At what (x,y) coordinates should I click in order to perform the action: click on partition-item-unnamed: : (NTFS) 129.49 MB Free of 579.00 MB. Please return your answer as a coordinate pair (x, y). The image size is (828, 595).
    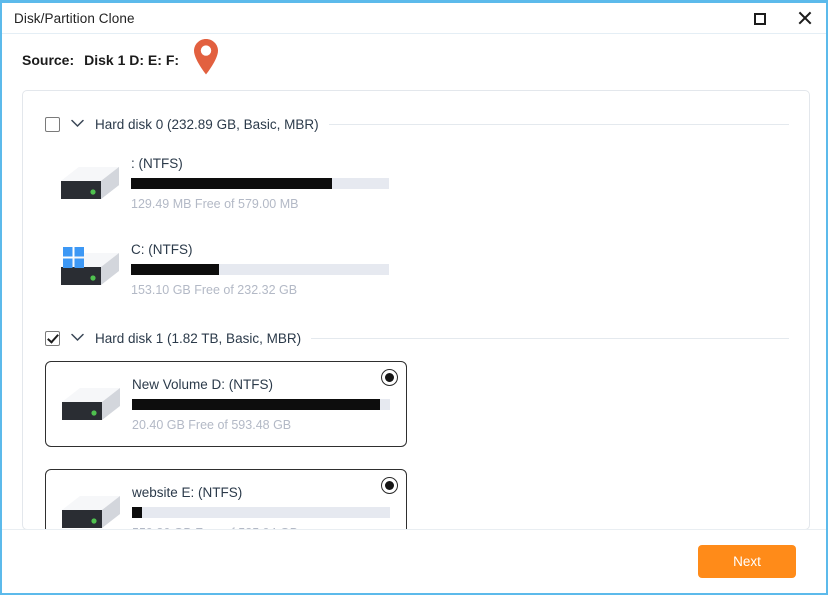
    Looking at the image, I should click on (226, 183).